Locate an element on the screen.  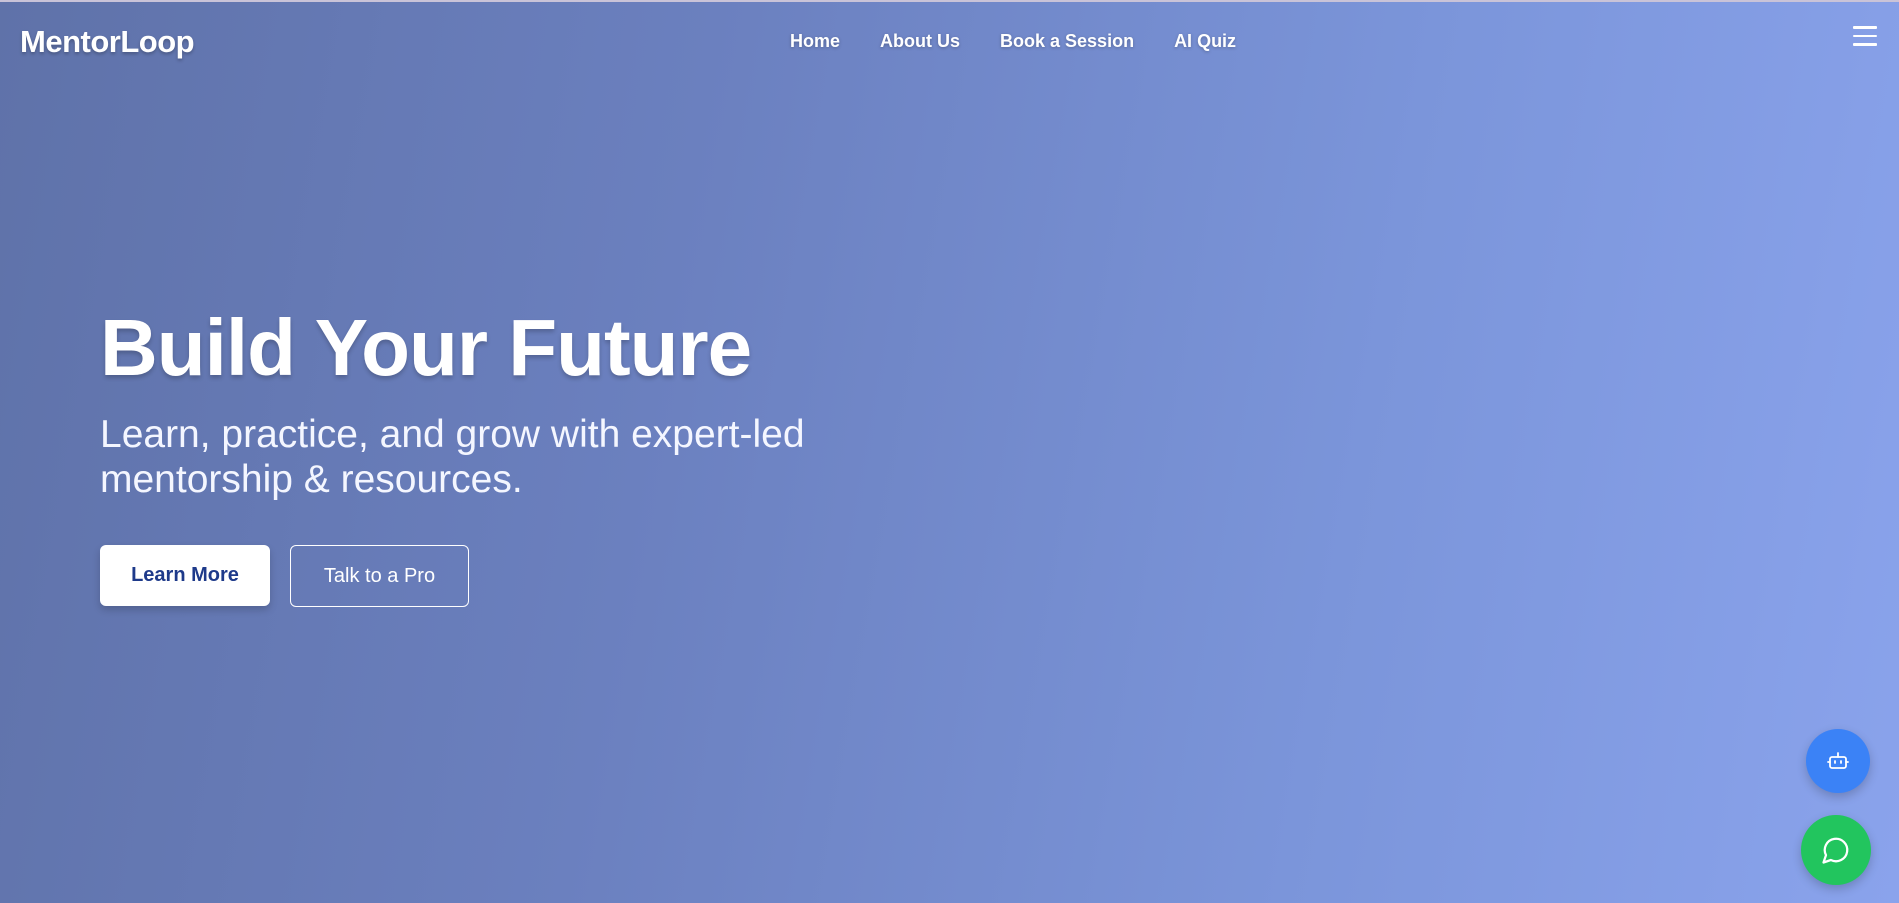
nav-about-us: About Us is located at coordinates (920, 41).